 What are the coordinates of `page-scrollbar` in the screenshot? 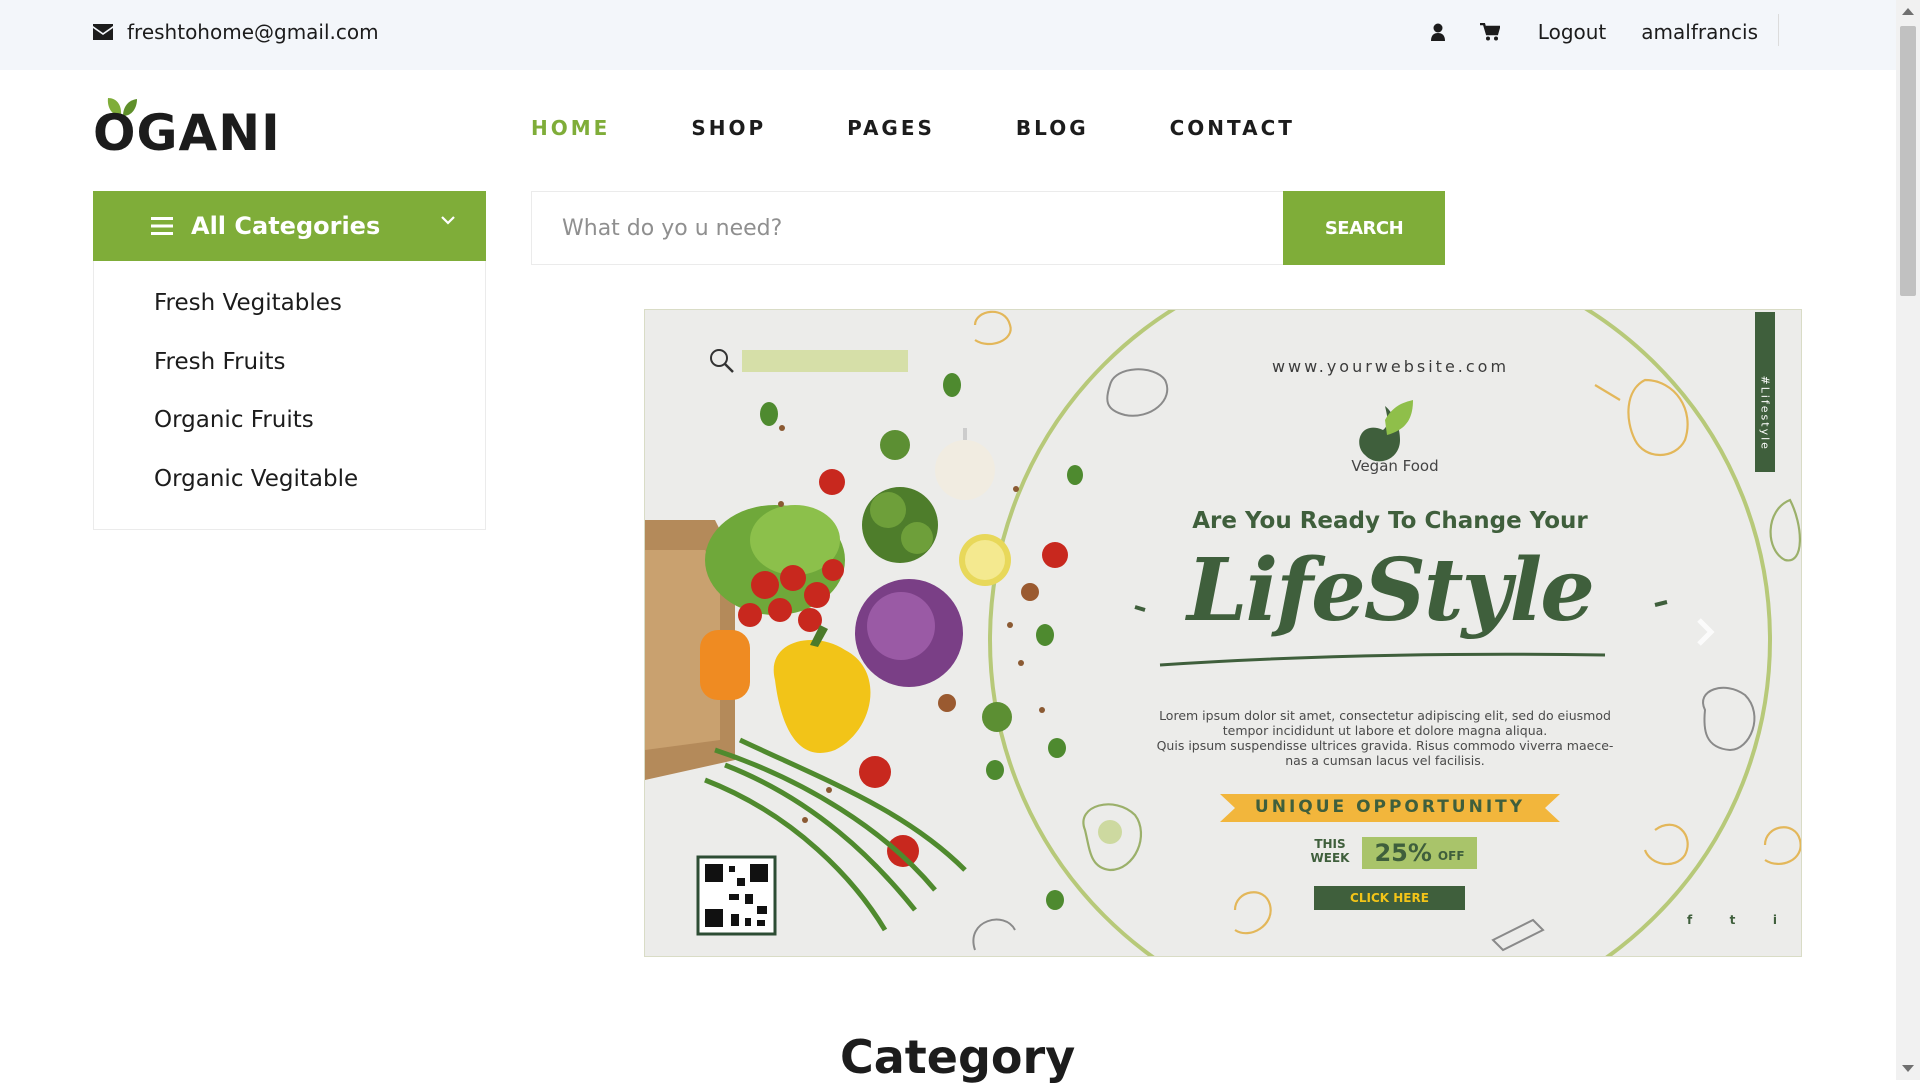 It's located at (1908, 540).